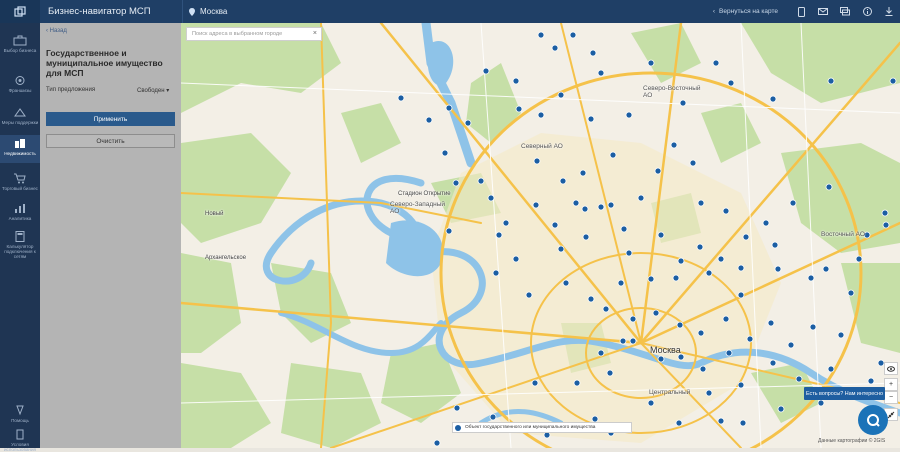 The height and width of the screenshot is (452, 900). What do you see at coordinates (844, 393) in the screenshot?
I see `help-button: Есть вопросы? Нам интересно` at bounding box center [844, 393].